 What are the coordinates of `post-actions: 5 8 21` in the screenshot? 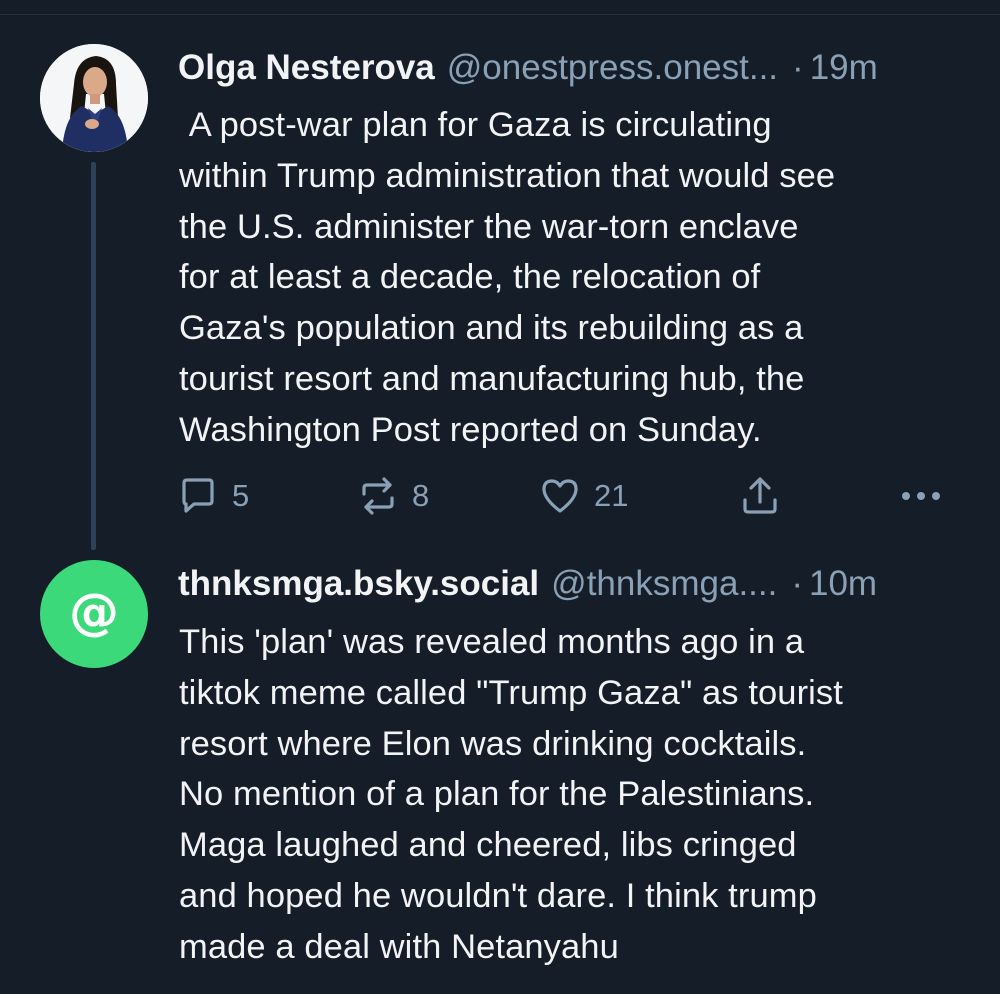 It's located at (568, 496).